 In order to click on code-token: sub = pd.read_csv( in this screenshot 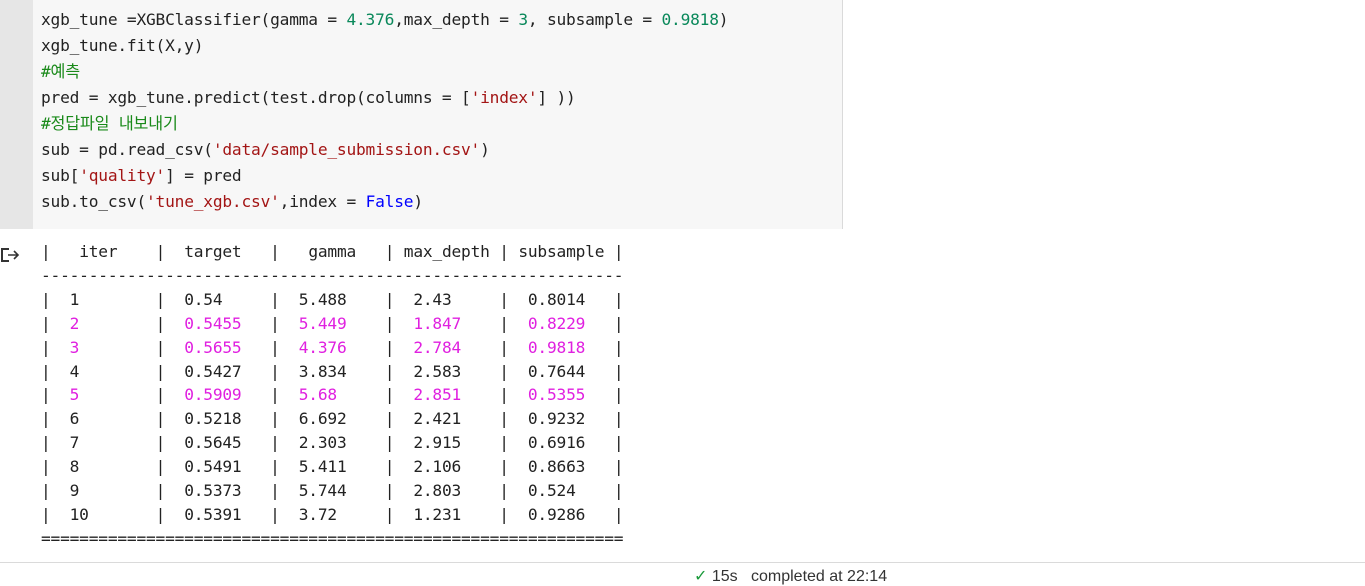, I will do `click(127, 149)`.